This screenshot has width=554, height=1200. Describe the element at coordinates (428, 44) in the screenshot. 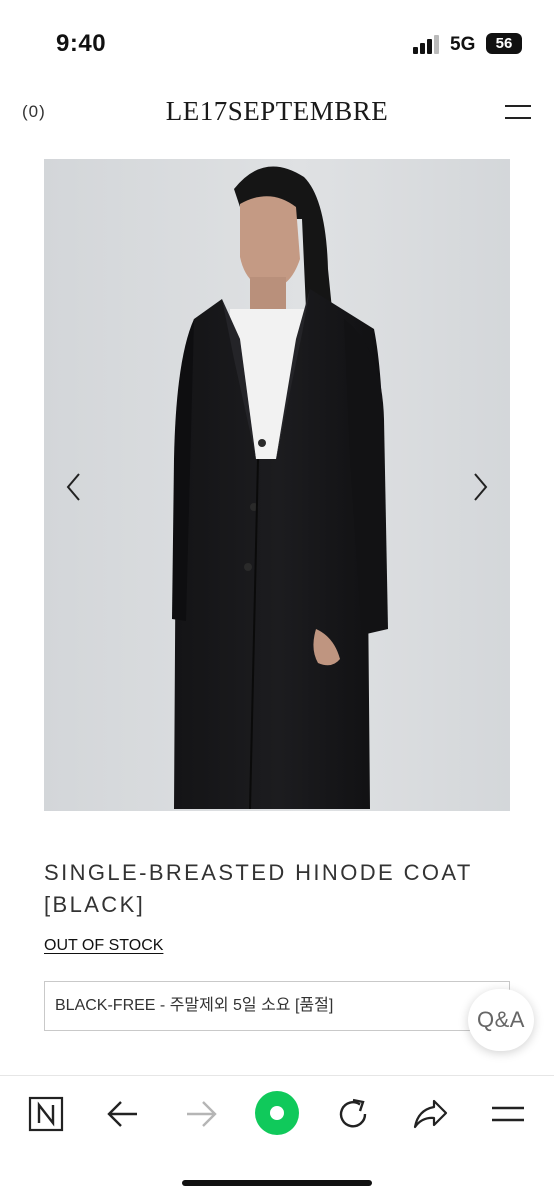

I see `signal-strength-icon` at that location.